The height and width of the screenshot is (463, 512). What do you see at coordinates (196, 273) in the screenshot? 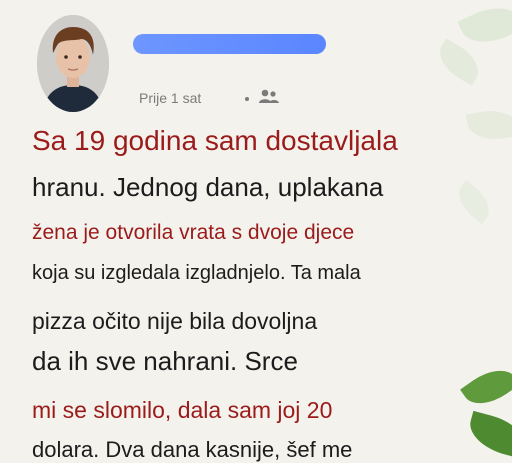
I see `post-text-line: koja su izgledala izgladnjelo. Ta mala` at bounding box center [196, 273].